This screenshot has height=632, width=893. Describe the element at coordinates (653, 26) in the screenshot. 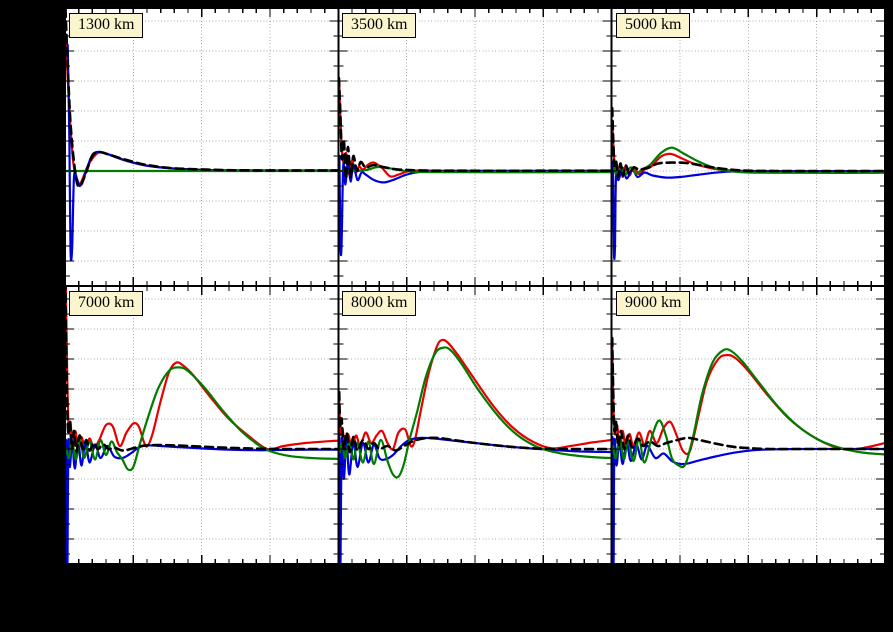

I see `panel-label-5000km: 5000 km` at that location.